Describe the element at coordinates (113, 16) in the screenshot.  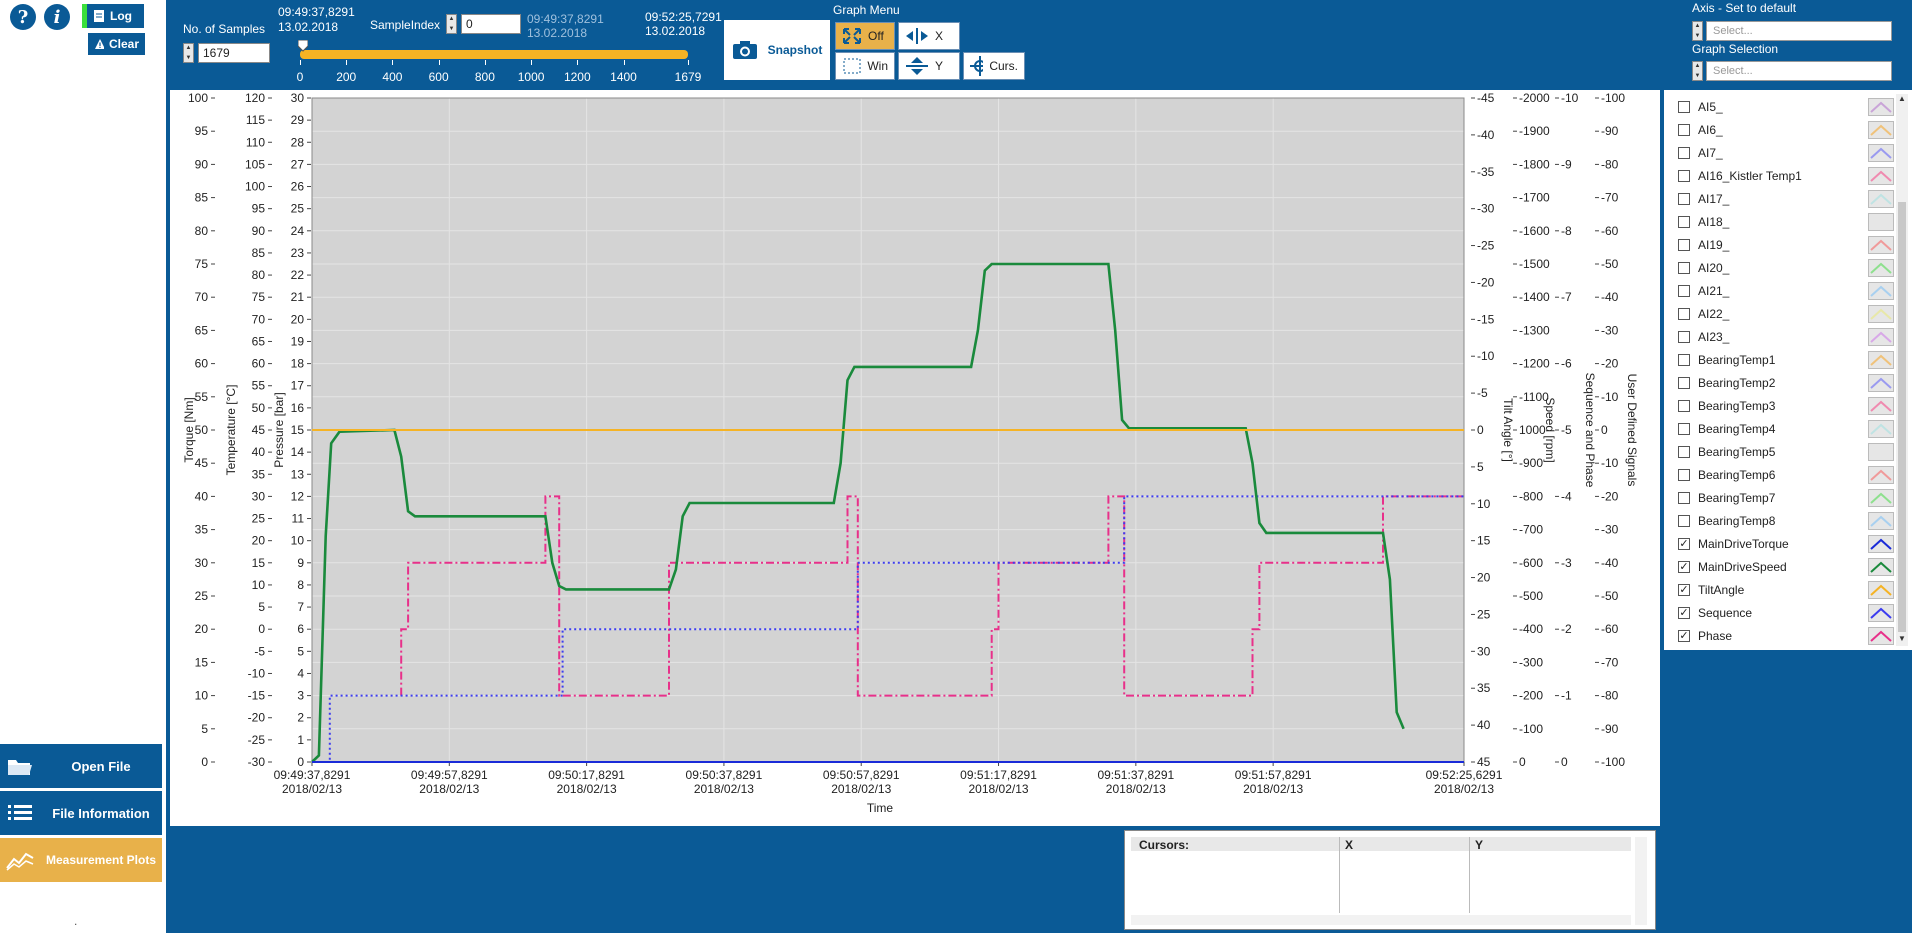
I see `log-button: Log` at that location.